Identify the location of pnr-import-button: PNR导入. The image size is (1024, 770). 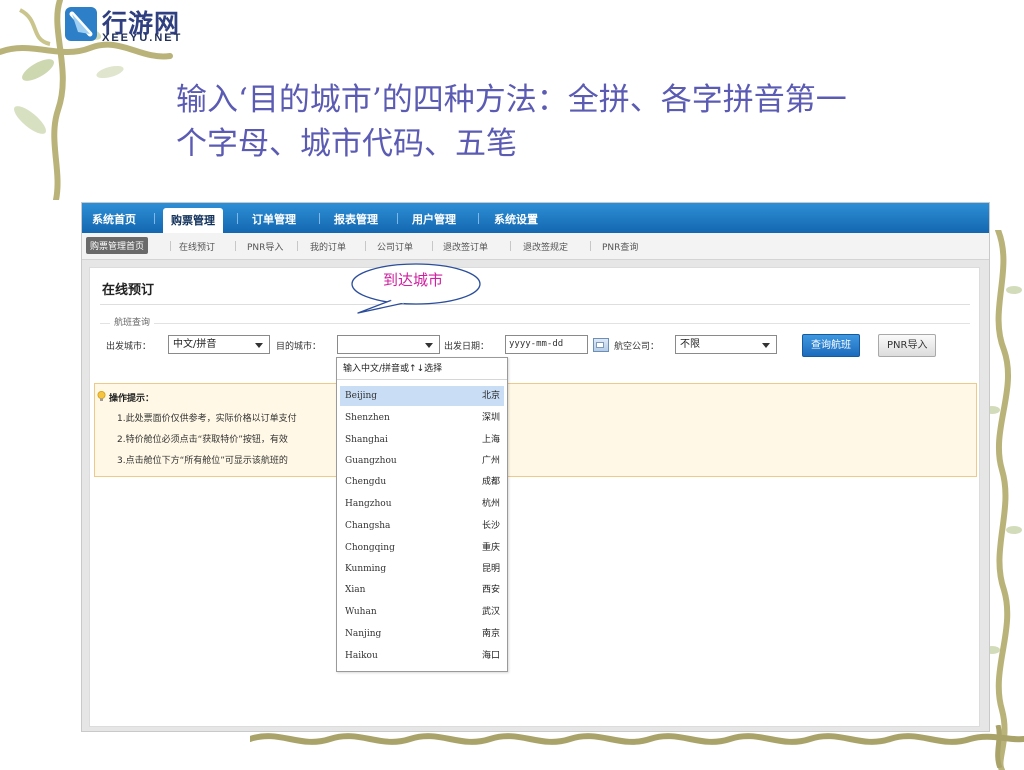
(907, 345).